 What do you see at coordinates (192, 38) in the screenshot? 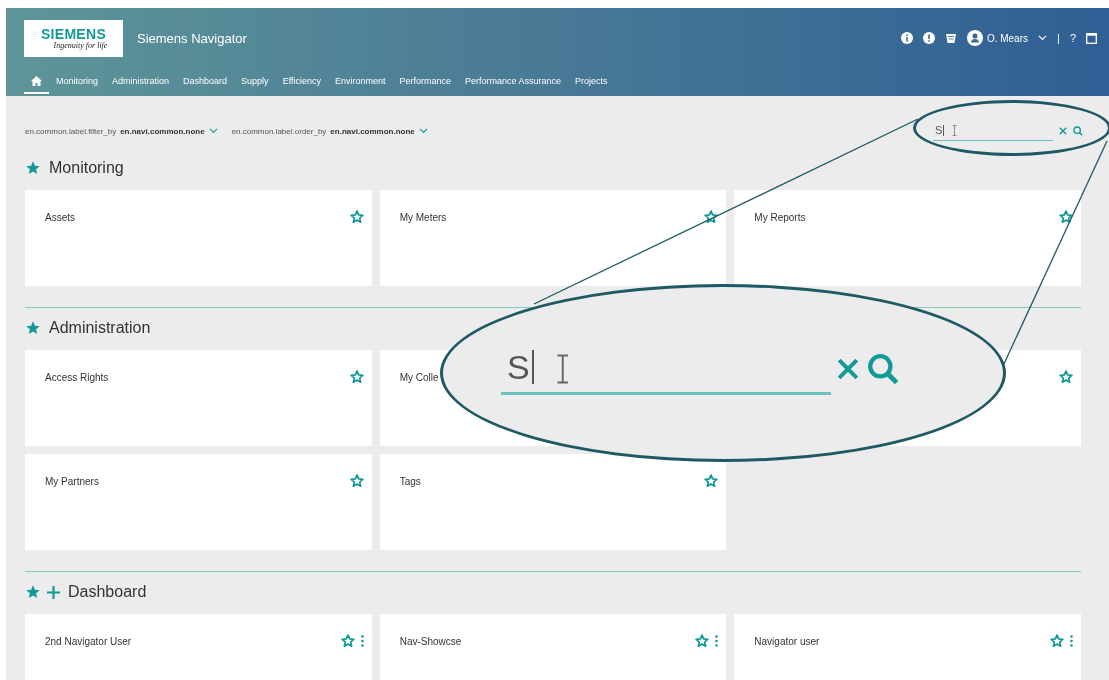
I see `app-title: Siemens Navigator` at bounding box center [192, 38].